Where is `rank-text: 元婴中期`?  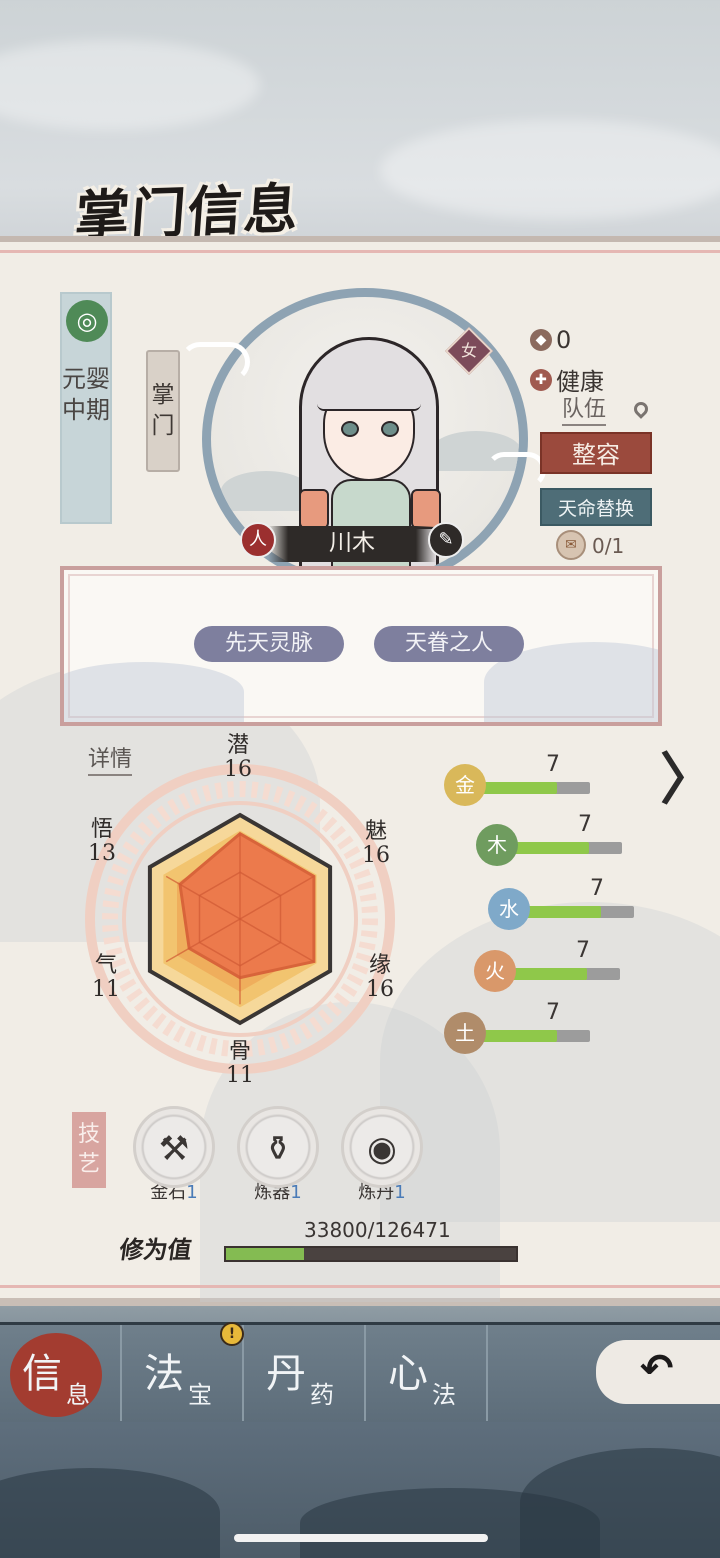 rank-text: 元婴中期 is located at coordinates (86, 395).